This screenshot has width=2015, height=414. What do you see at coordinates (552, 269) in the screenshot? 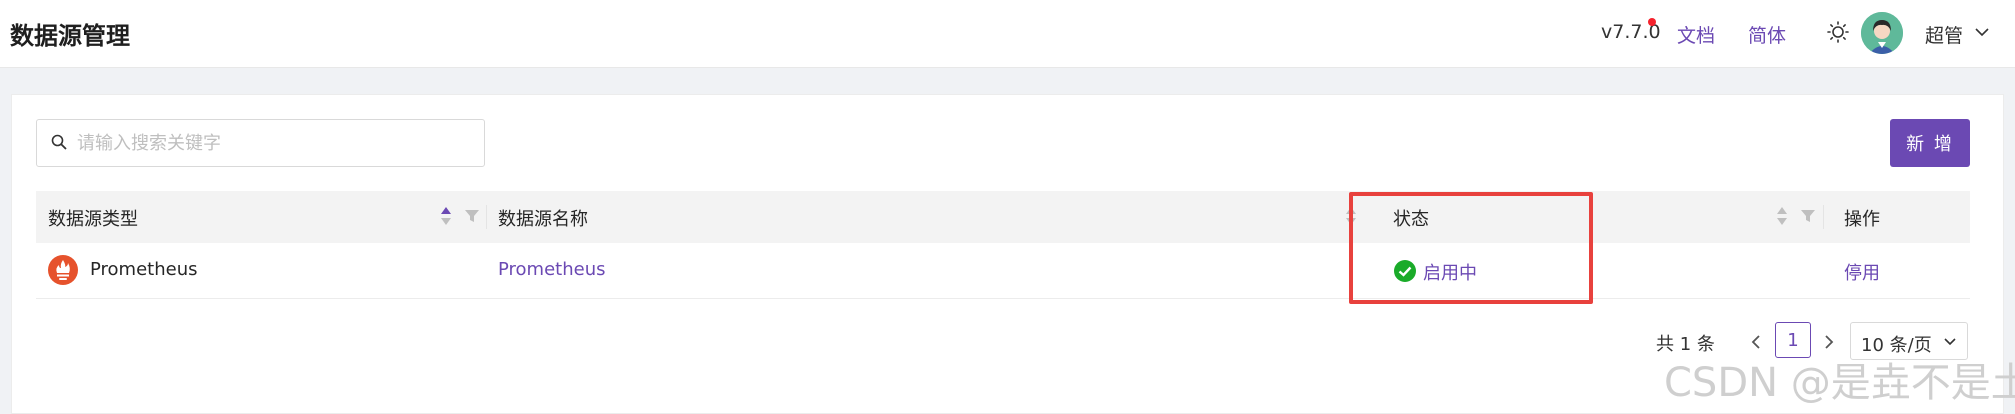
I see `datasource-name-link: Prometheus` at bounding box center [552, 269].